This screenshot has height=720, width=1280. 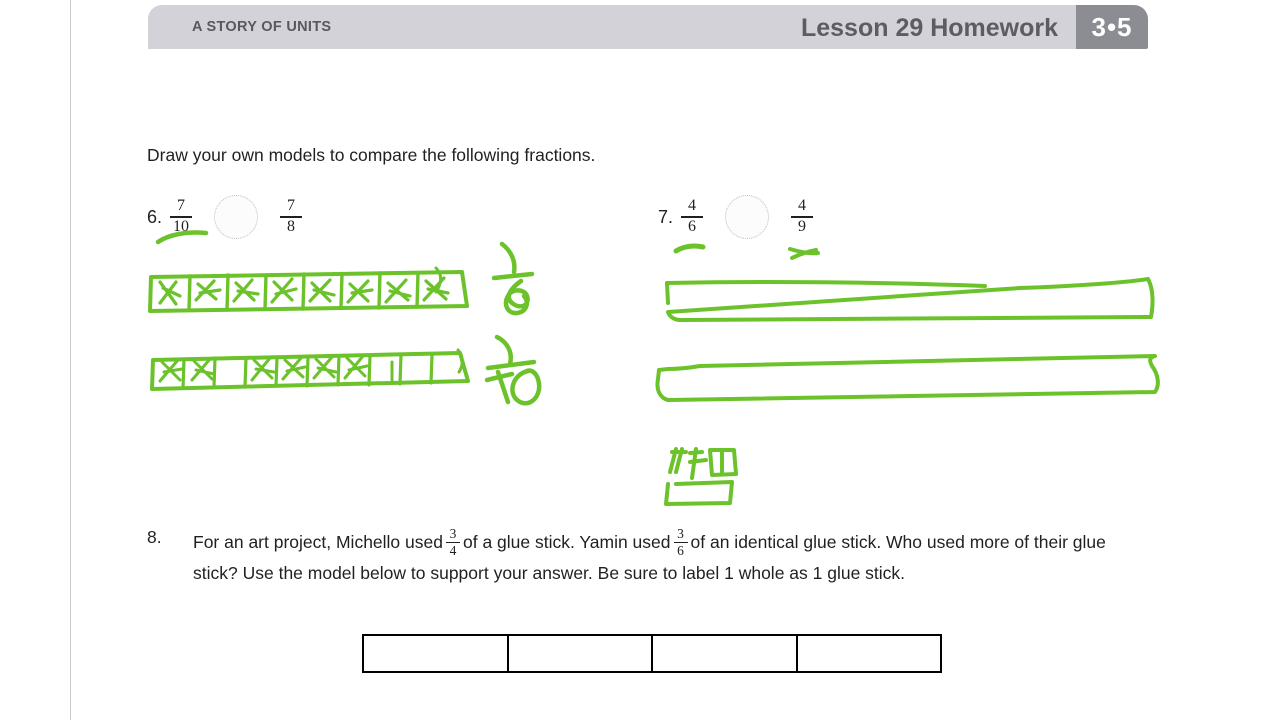 What do you see at coordinates (612, 27) in the screenshot?
I see `header-banner: A STORY OF UNITS Lesson 29 Homework` at bounding box center [612, 27].